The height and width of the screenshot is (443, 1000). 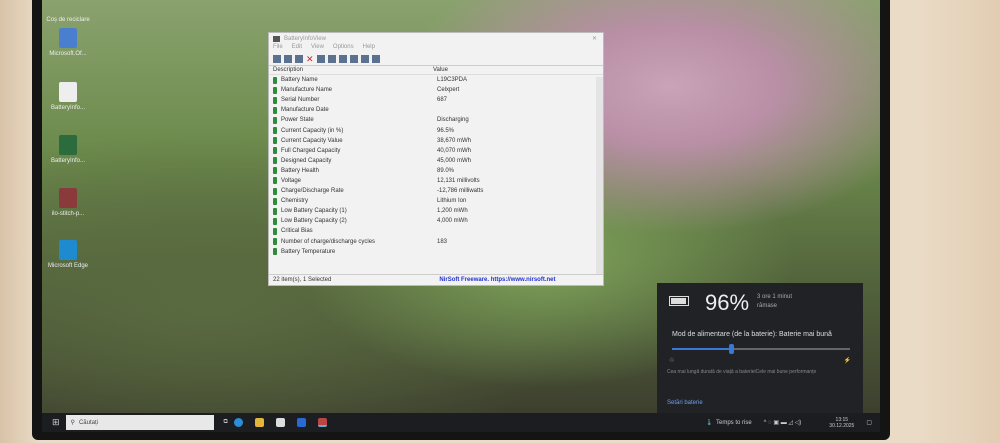 I want to click on table-row: Charge/Discharge Rate -12,786 milliwatts, so click(x=436, y=191).